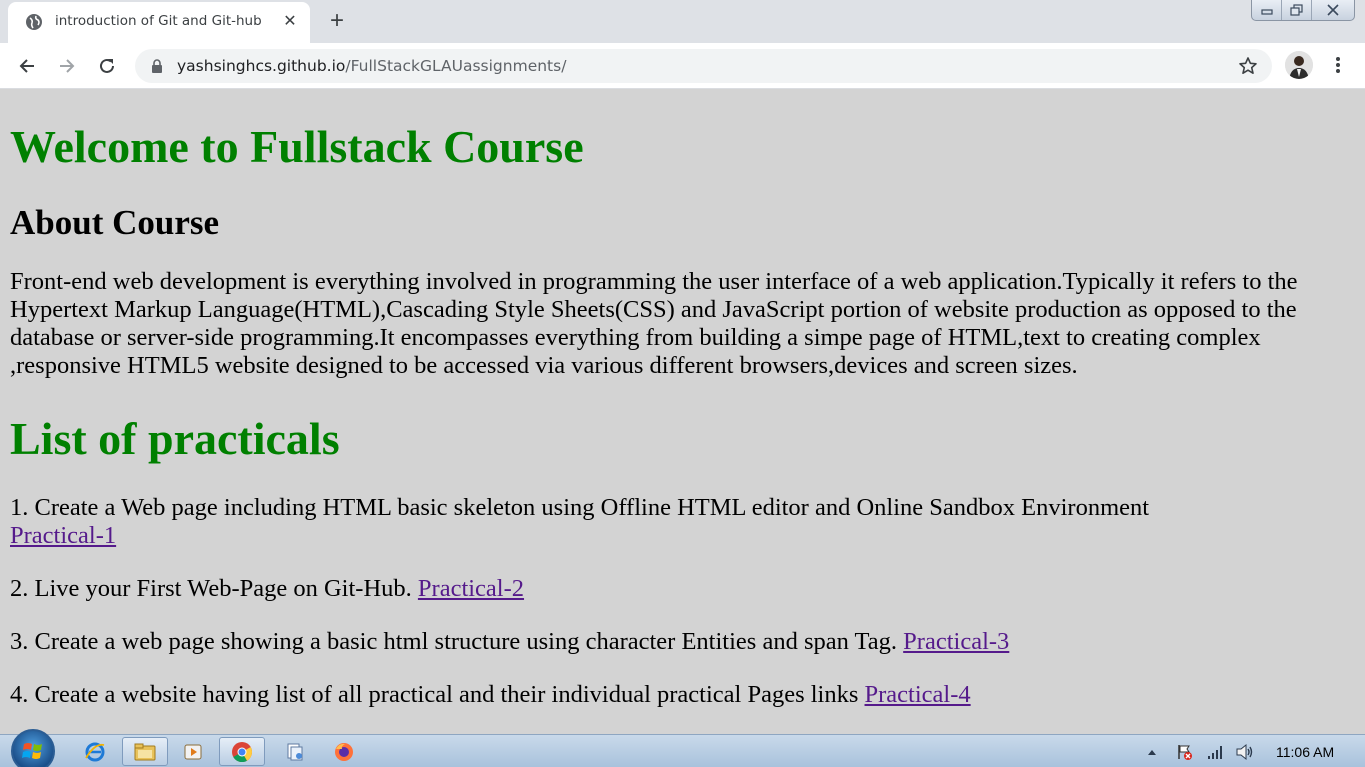 The width and height of the screenshot is (1365, 767). Describe the element at coordinates (211, 588) in the screenshot. I see `practical-text: 2. Live your First Web-Page on Git-Hub.` at that location.